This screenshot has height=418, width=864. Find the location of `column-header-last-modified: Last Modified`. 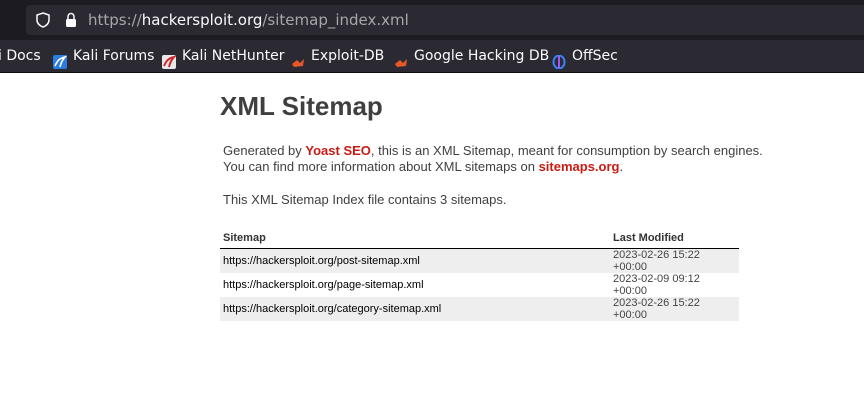

column-header-last-modified: Last Modified is located at coordinates (674, 238).